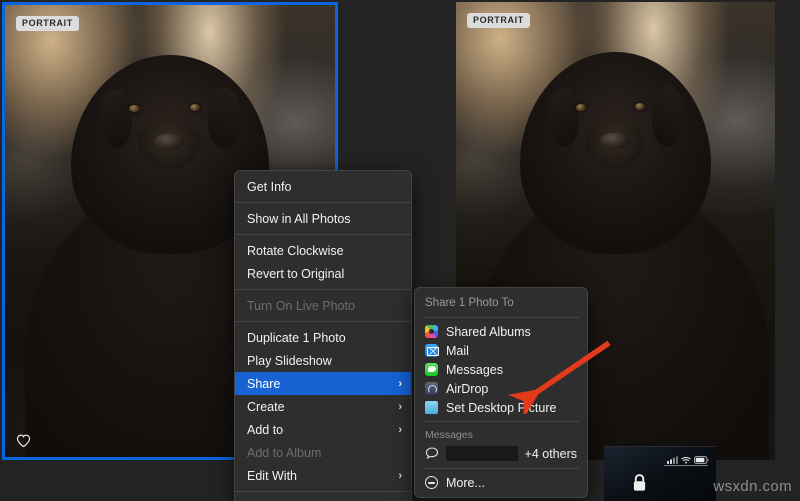 The image size is (800, 501). What do you see at coordinates (269, 186) in the screenshot?
I see `menu-item-label: Get Info` at bounding box center [269, 186].